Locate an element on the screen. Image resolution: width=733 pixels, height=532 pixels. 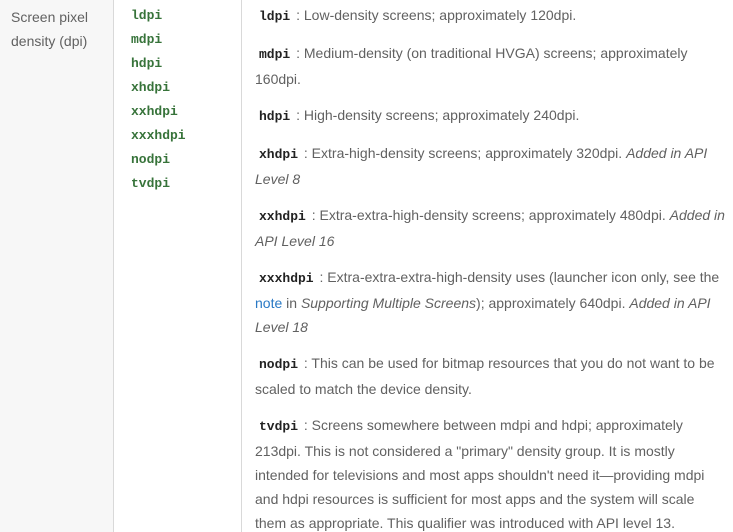
value-nodpi: nodpi is located at coordinates (151, 159).